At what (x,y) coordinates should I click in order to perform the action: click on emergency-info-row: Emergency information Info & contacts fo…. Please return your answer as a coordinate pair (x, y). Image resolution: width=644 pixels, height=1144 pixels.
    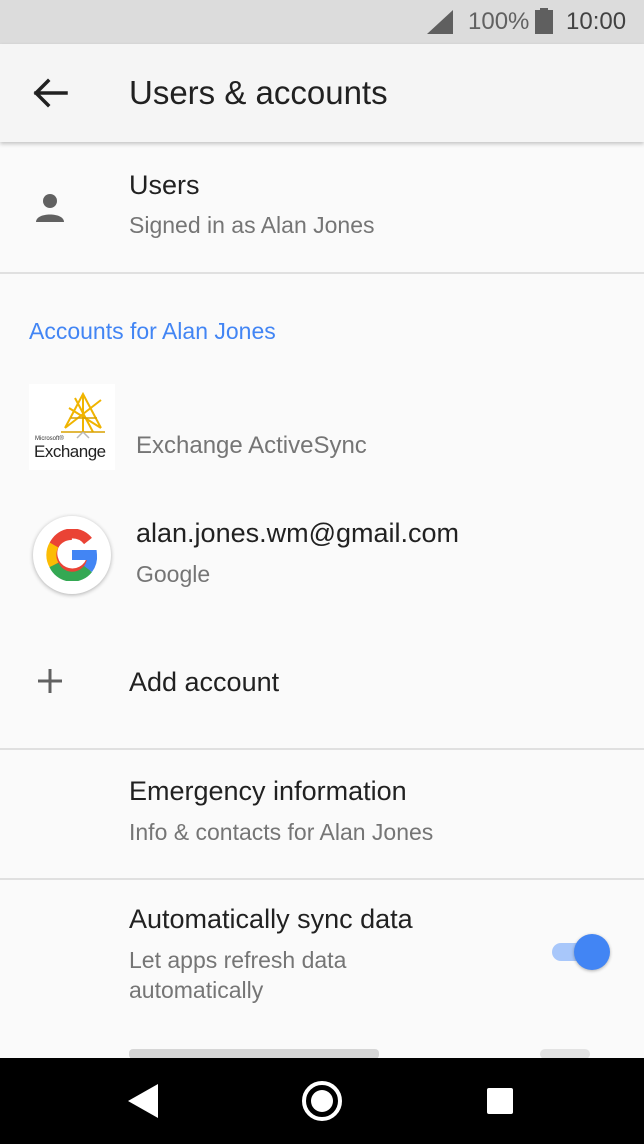
    Looking at the image, I should click on (322, 814).